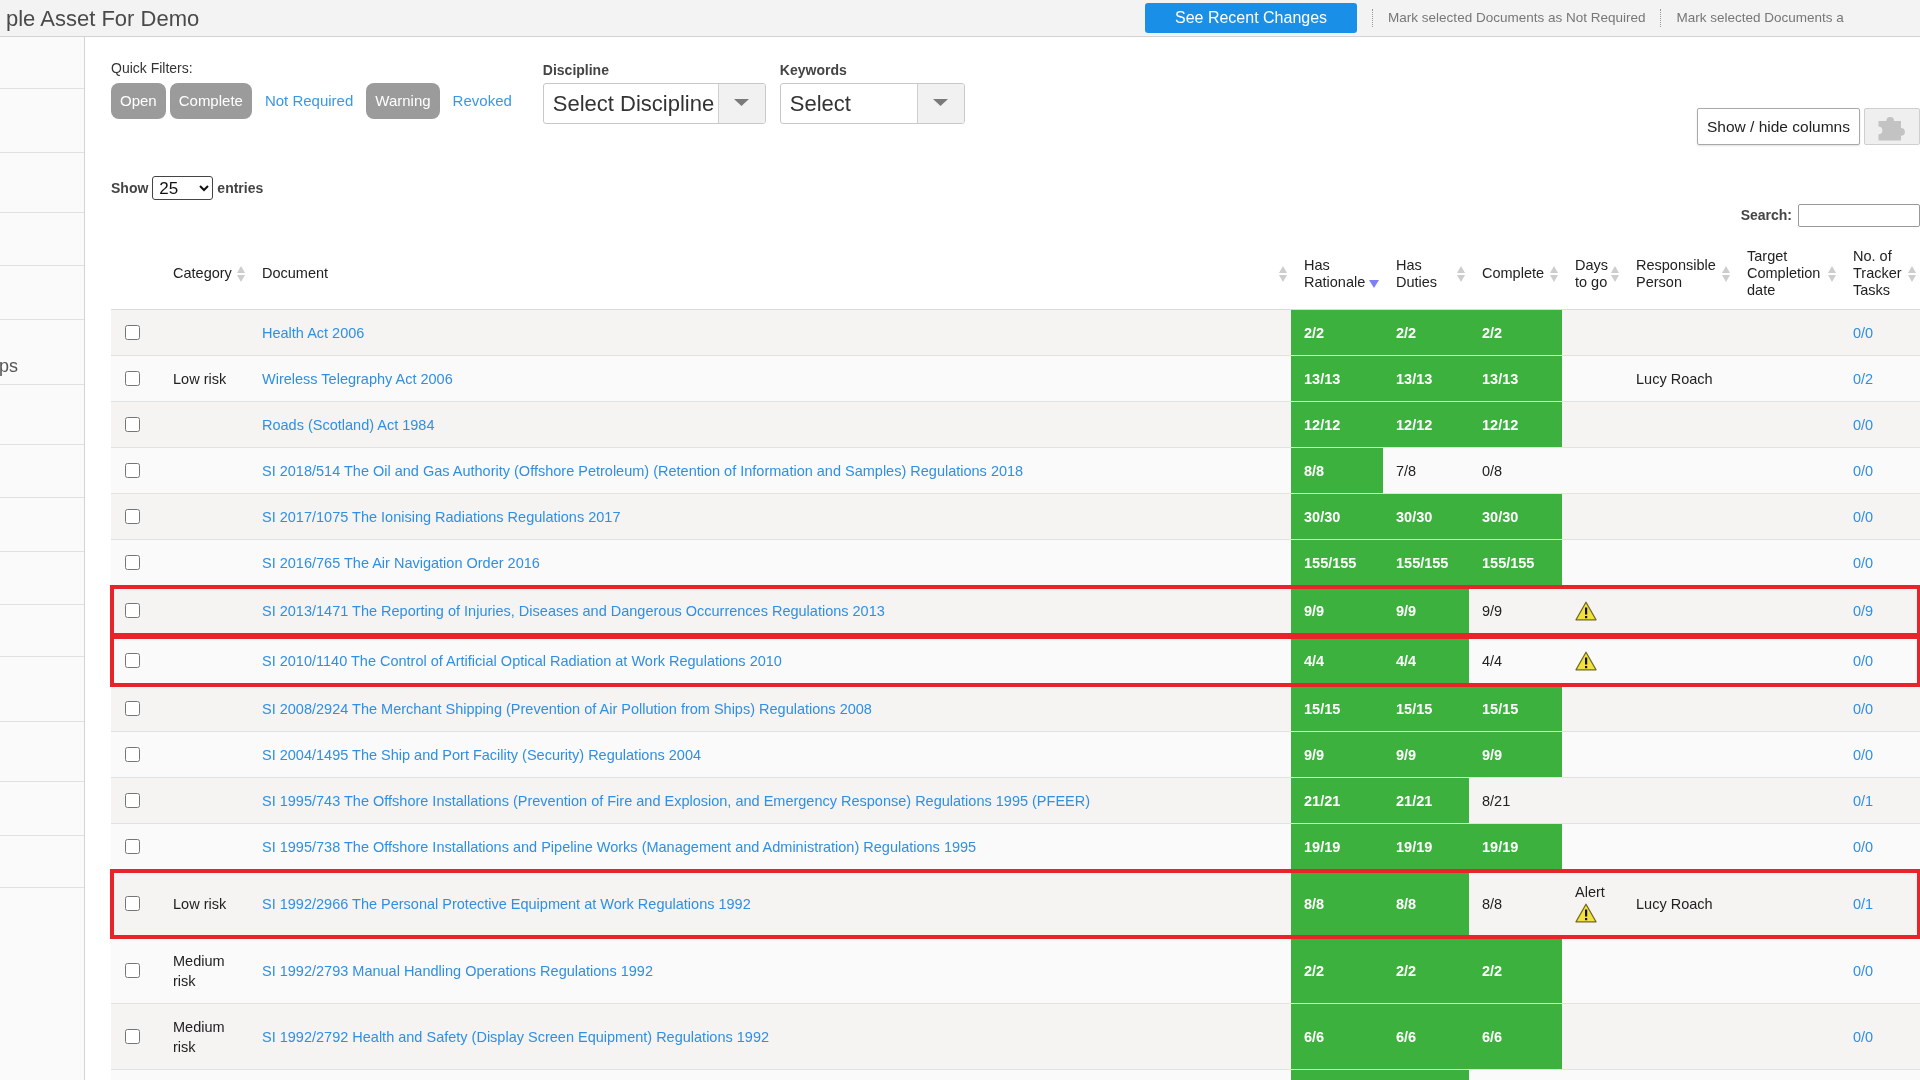  What do you see at coordinates (567, 708) in the screenshot?
I see `document-link: SI 2008/2924 The Merchant Shipping (Prevention of Air Pollution from Ships) Regulations 2008` at bounding box center [567, 708].